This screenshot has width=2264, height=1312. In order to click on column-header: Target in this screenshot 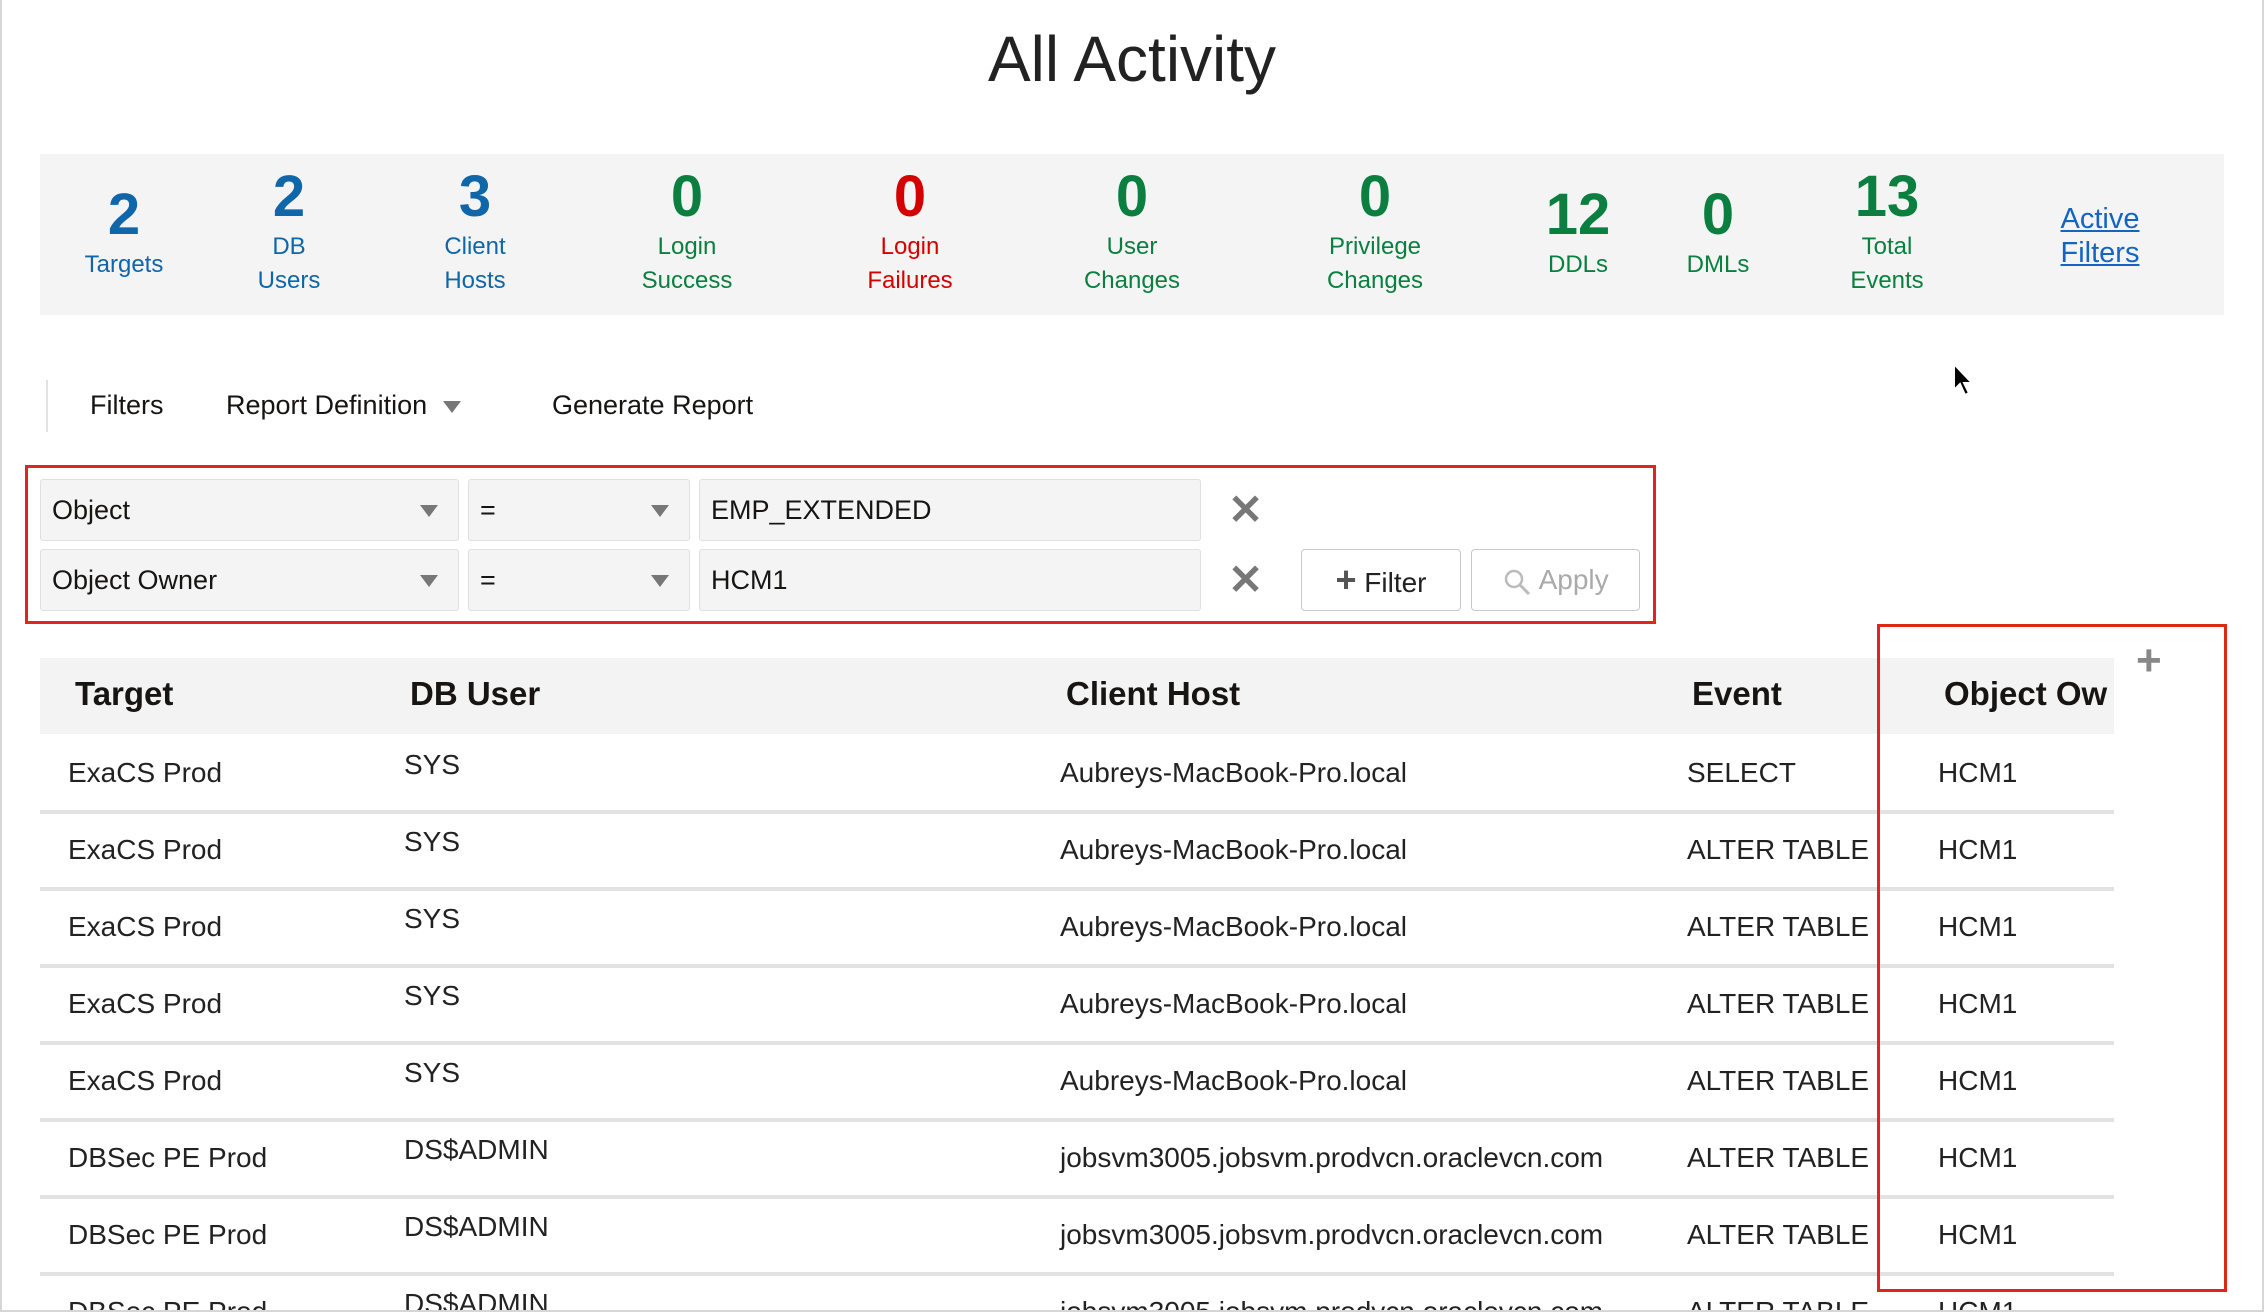, I will do `click(124, 694)`.